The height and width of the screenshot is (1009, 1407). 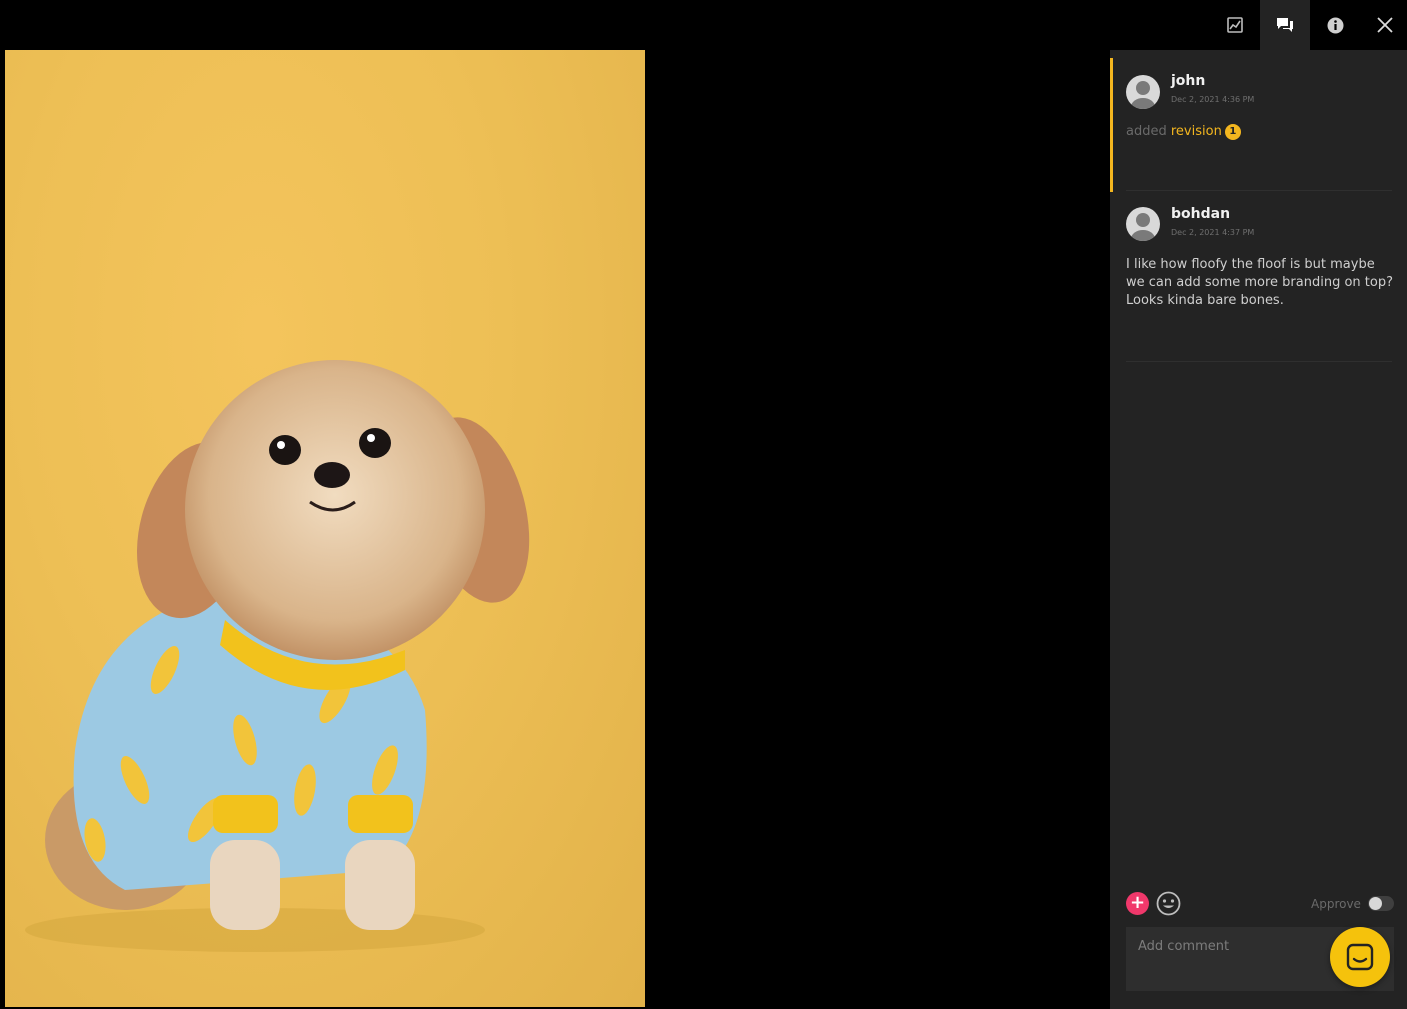 I want to click on activity-entry: john Dec 2, 2021 4:36 PM added revision 1, so click(x=1258, y=125).